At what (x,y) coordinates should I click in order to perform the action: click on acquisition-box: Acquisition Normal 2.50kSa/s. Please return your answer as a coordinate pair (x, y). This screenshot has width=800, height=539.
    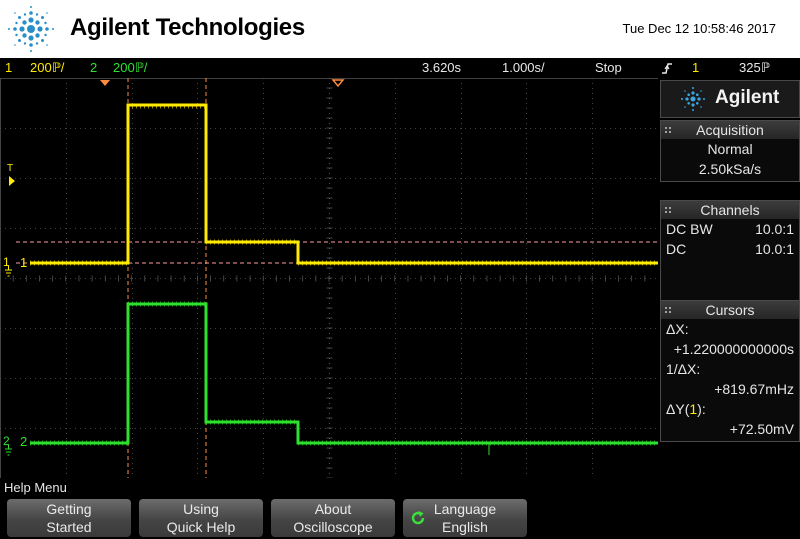
    Looking at the image, I should click on (730, 151).